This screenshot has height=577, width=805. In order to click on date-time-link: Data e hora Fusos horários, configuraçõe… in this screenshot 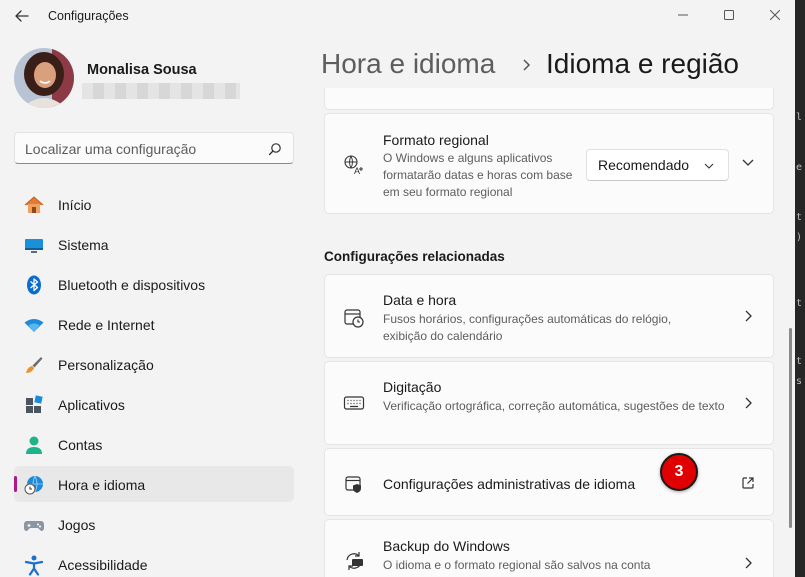, I will do `click(549, 316)`.